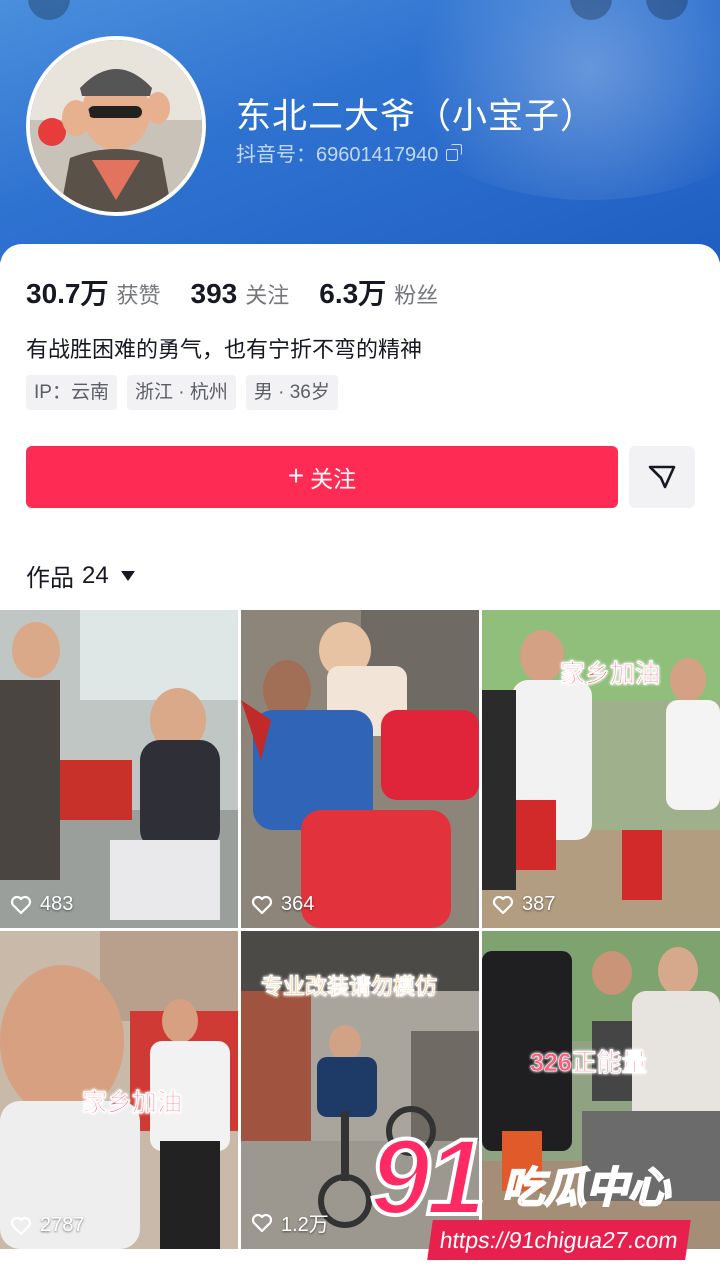 The height and width of the screenshot is (1280, 720). I want to click on like-count: 364, so click(282, 904).